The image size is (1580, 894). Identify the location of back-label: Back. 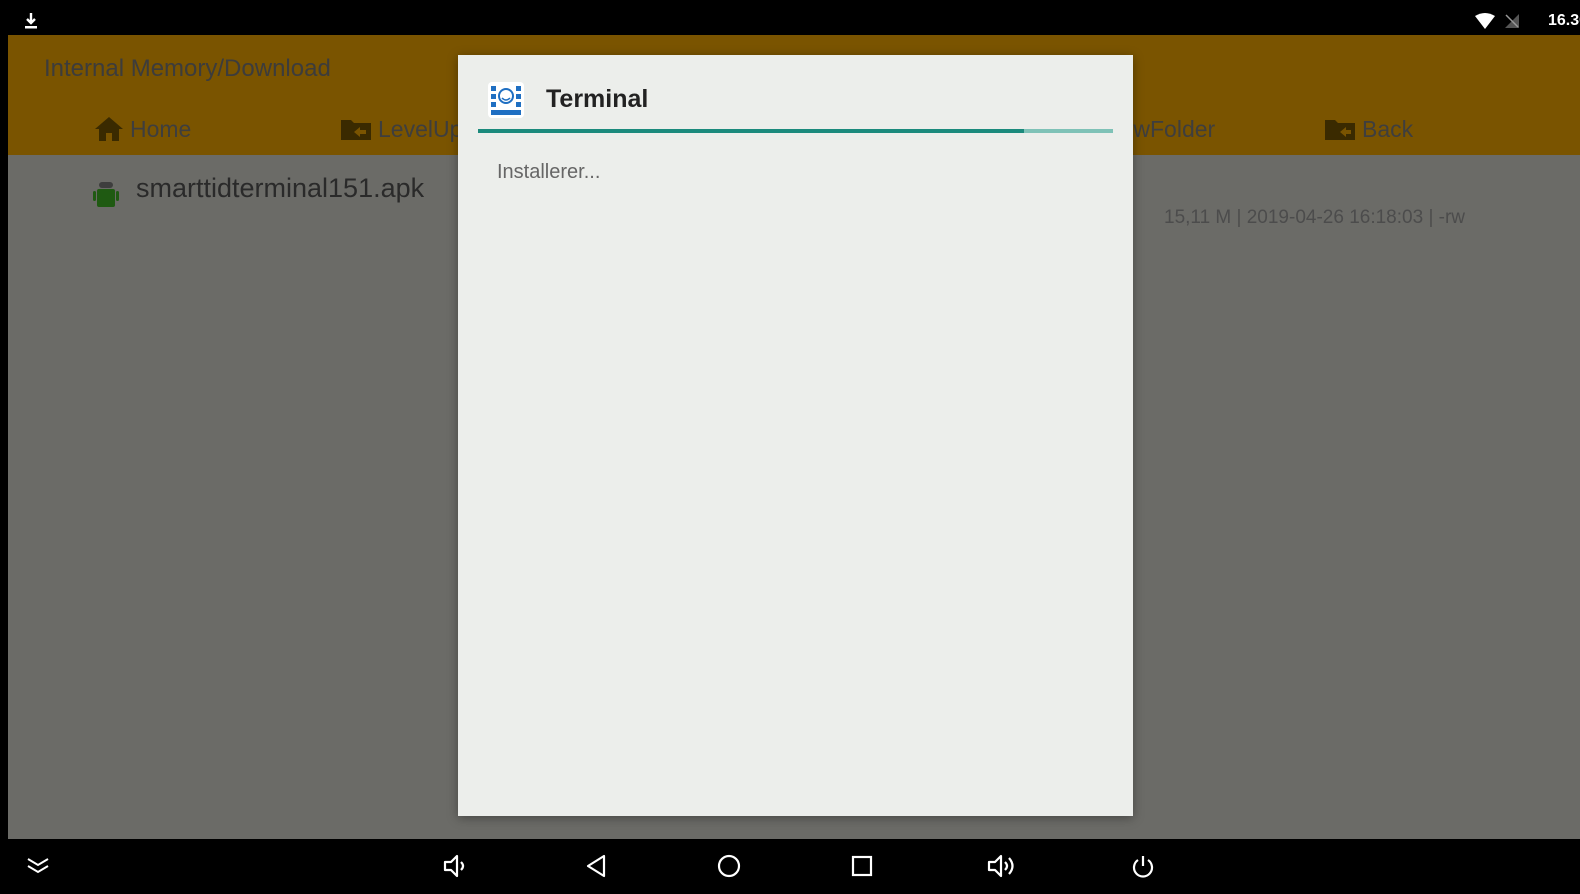
(1388, 128).